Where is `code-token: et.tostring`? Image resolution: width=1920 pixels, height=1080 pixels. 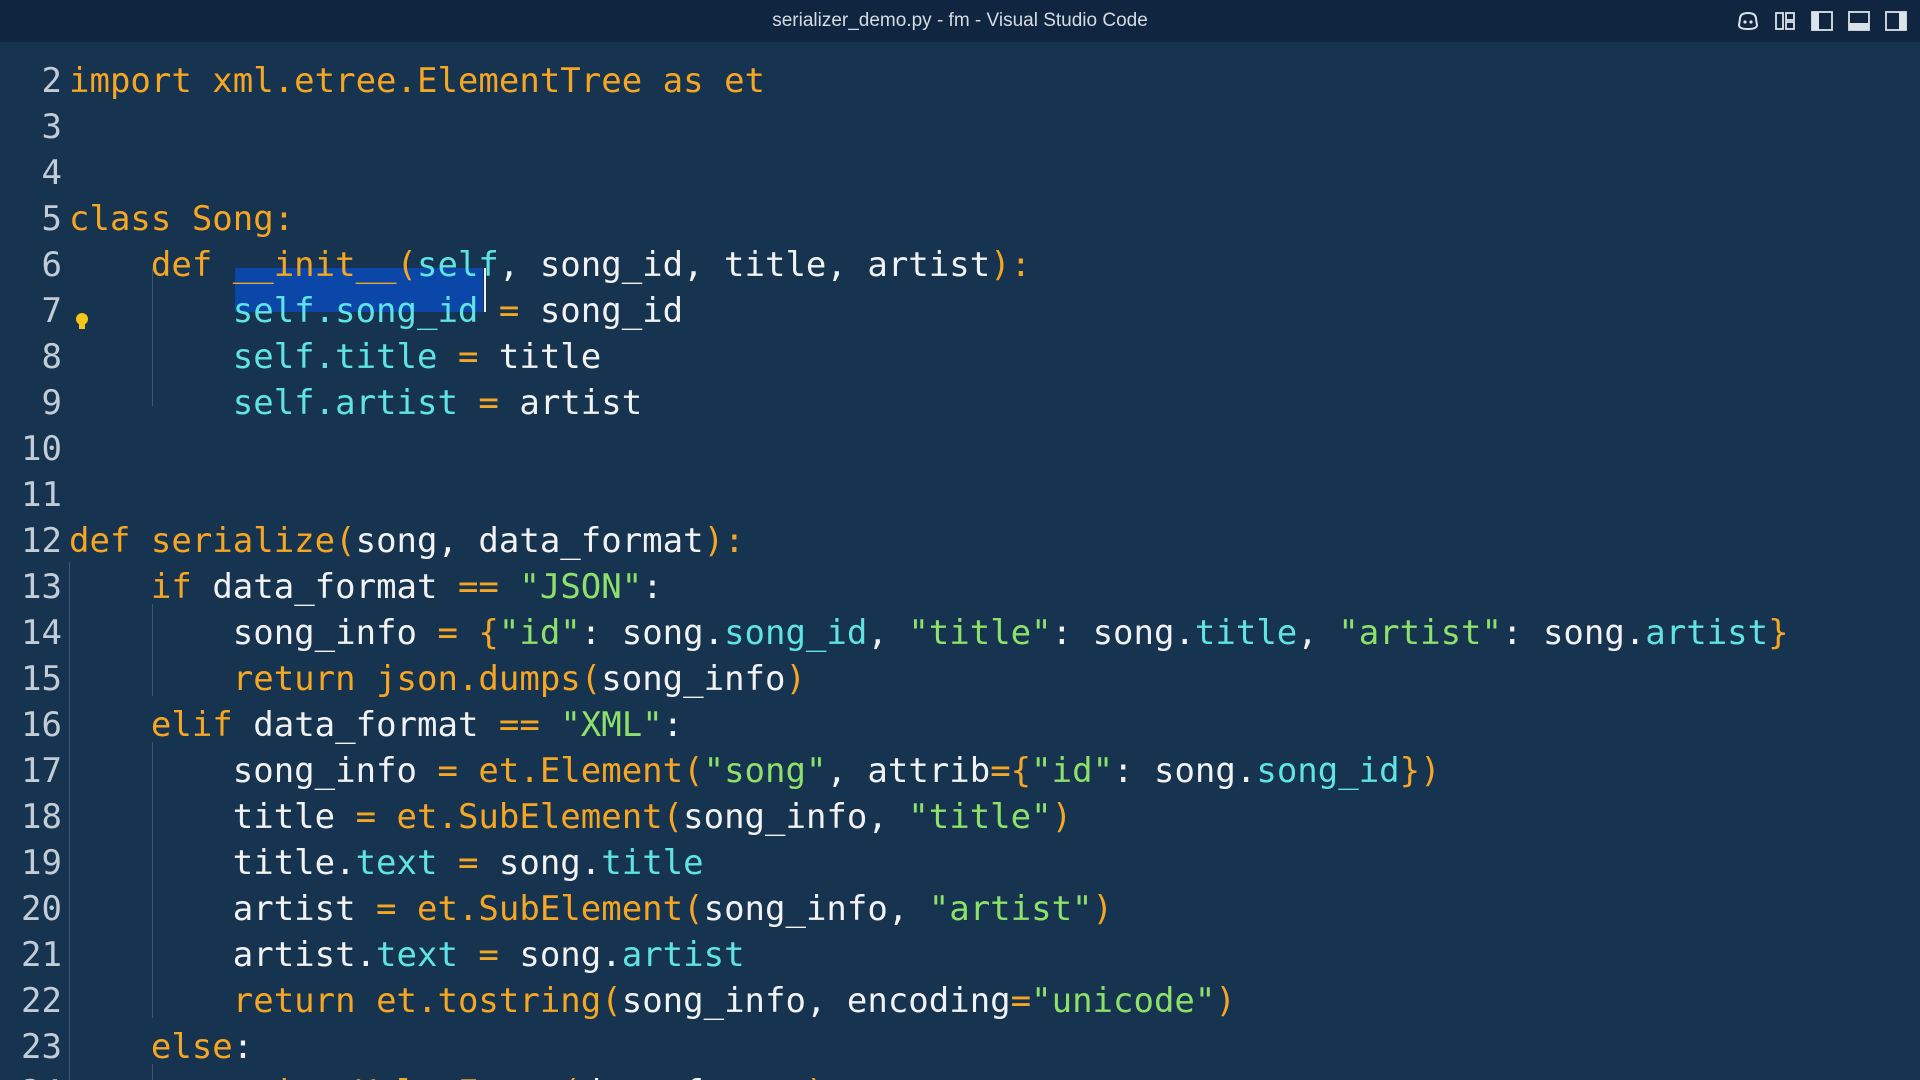 code-token: et.tostring is located at coordinates (489, 1001).